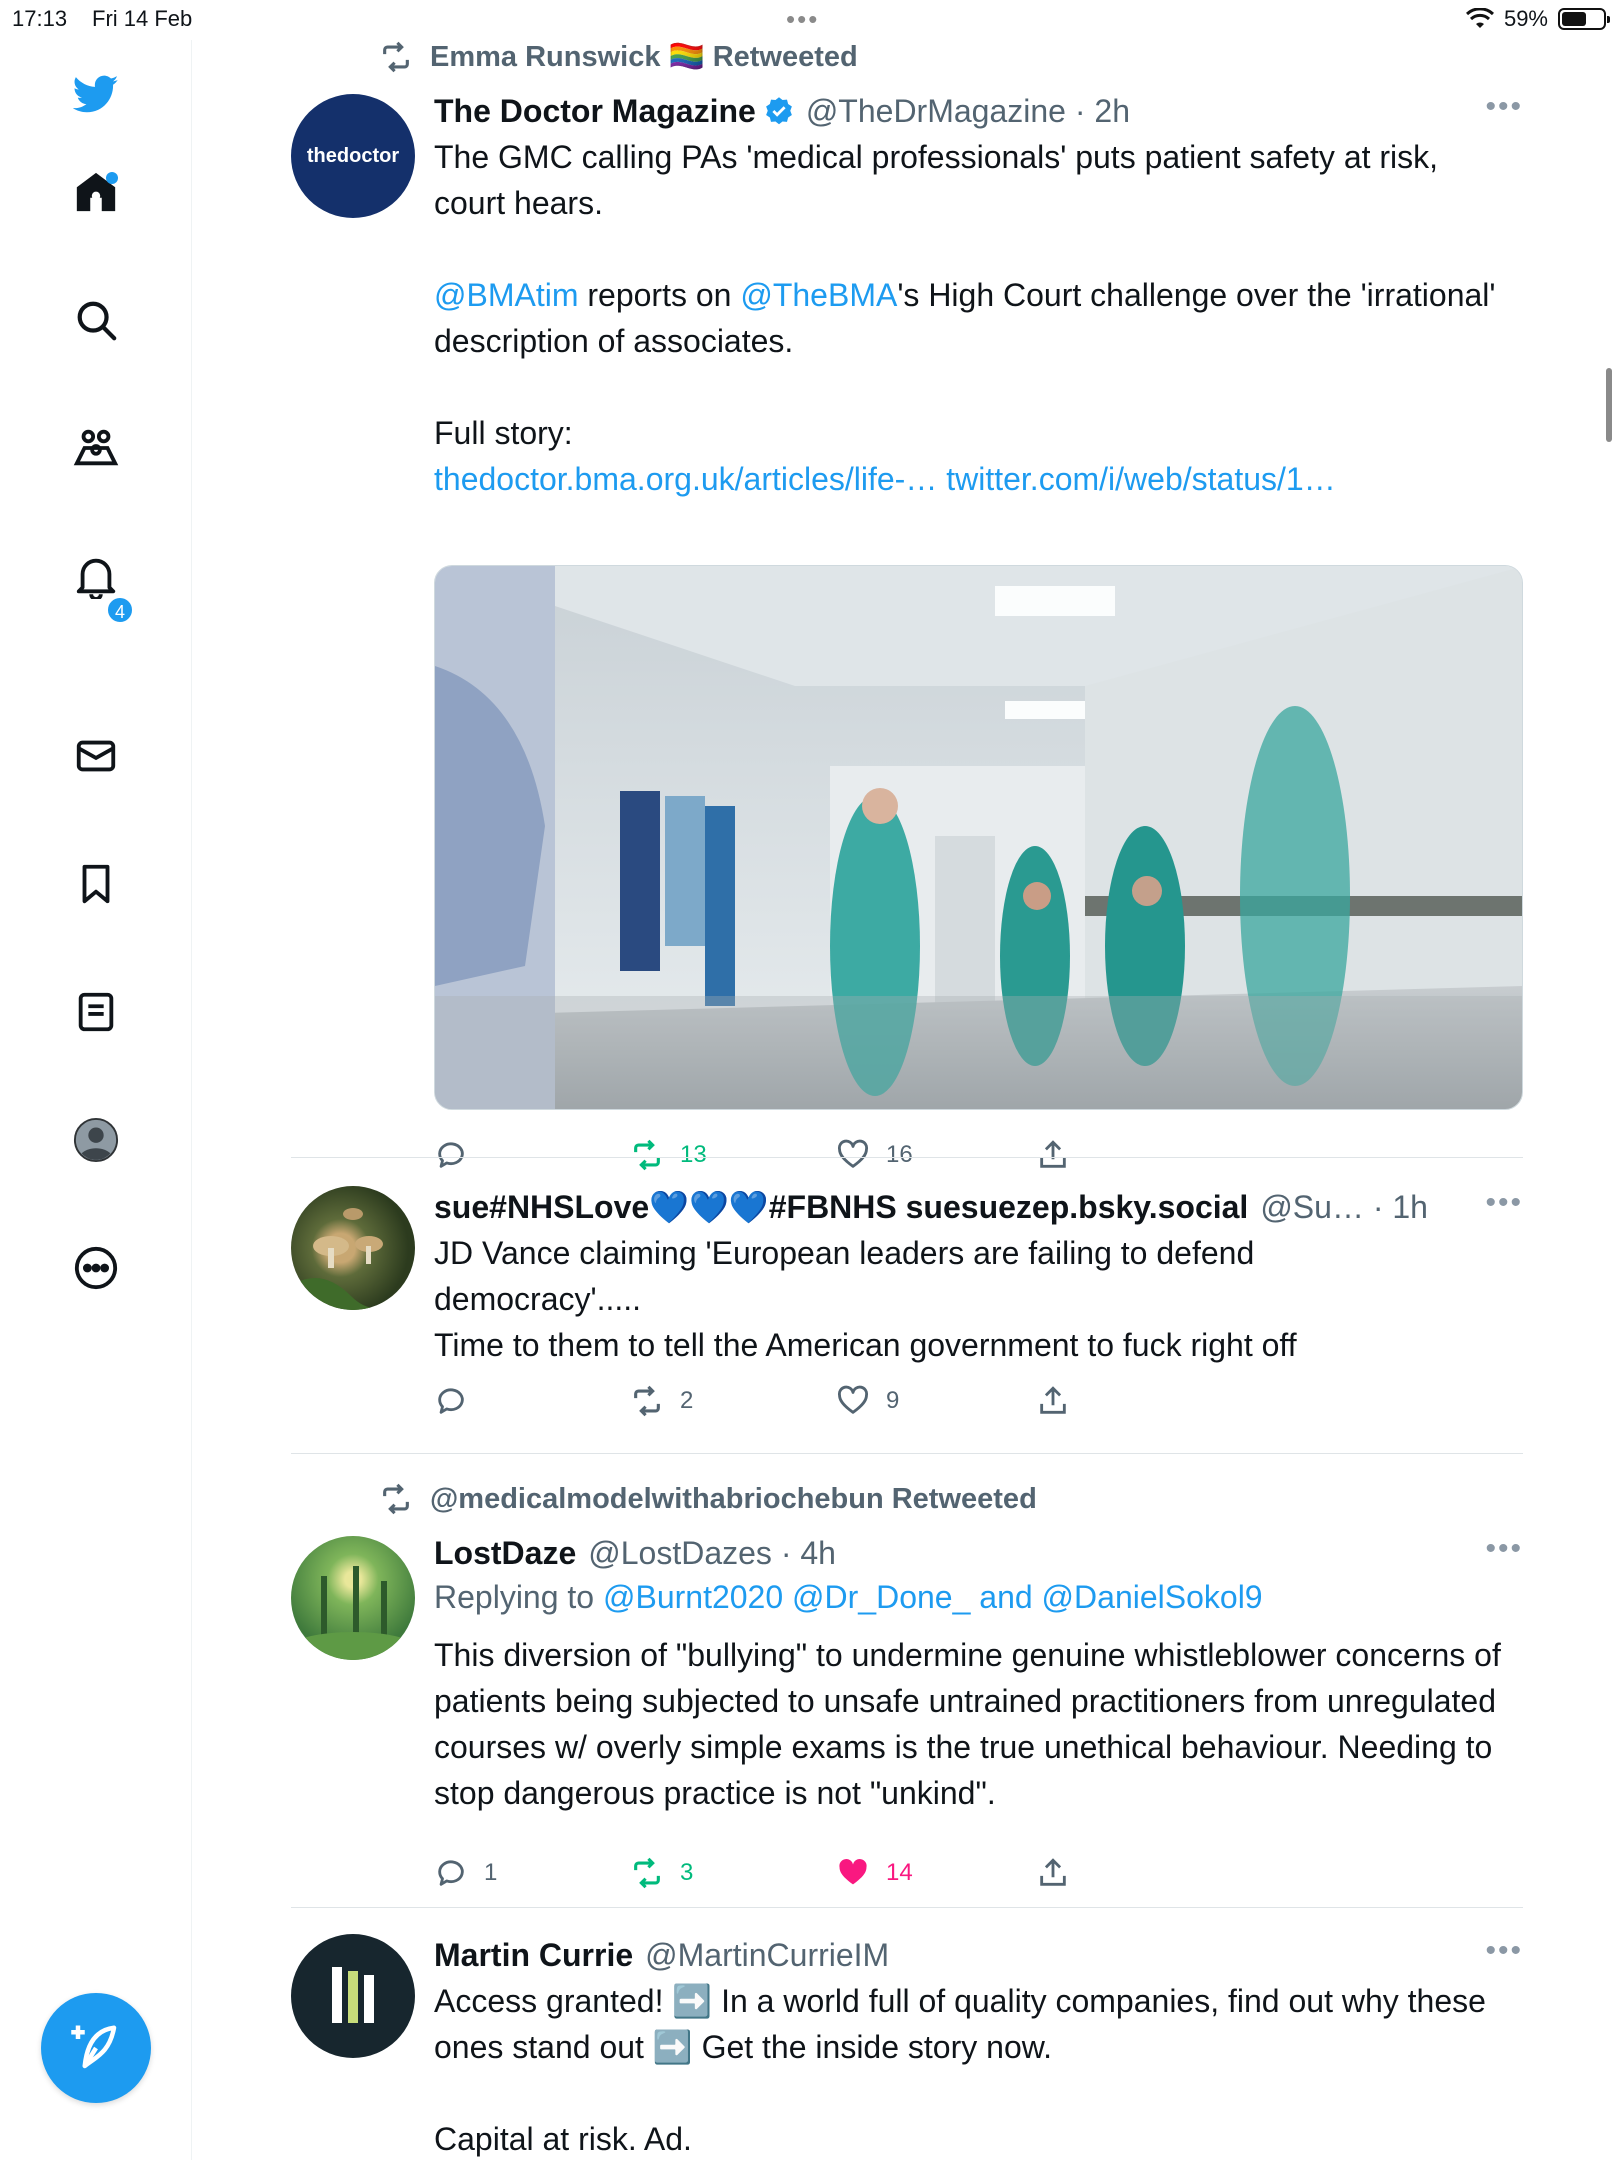  What do you see at coordinates (491, 1872) in the screenshot?
I see `reply-count: 1` at bounding box center [491, 1872].